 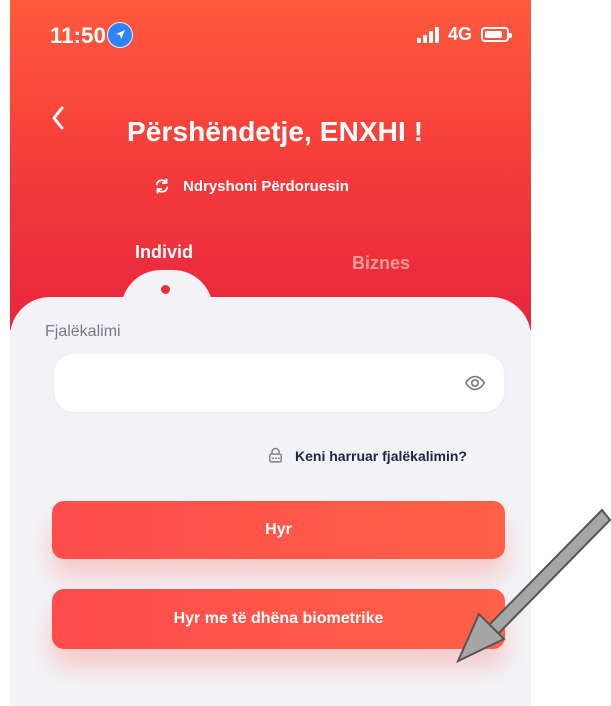 I want to click on tab-individ: Individ, so click(x=164, y=252).